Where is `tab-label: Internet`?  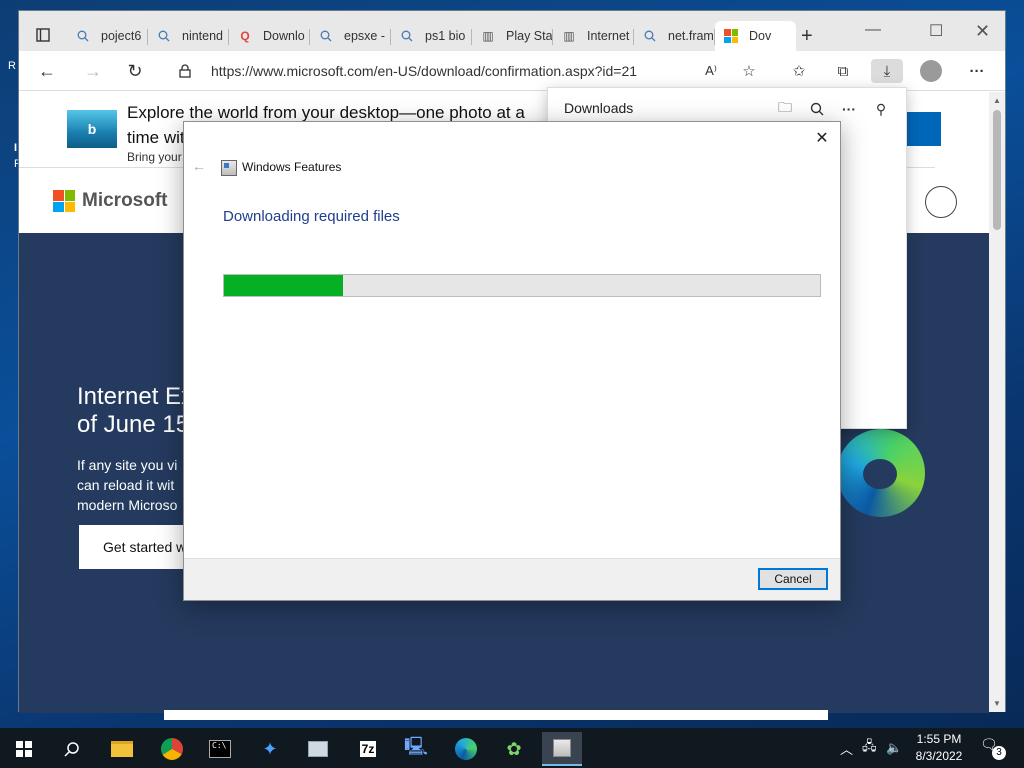
tab-label: Internet is located at coordinates (608, 36).